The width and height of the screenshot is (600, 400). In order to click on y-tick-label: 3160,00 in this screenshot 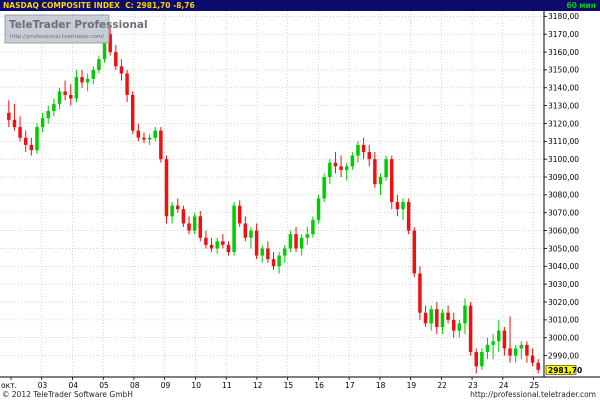, I will do `click(563, 52)`.